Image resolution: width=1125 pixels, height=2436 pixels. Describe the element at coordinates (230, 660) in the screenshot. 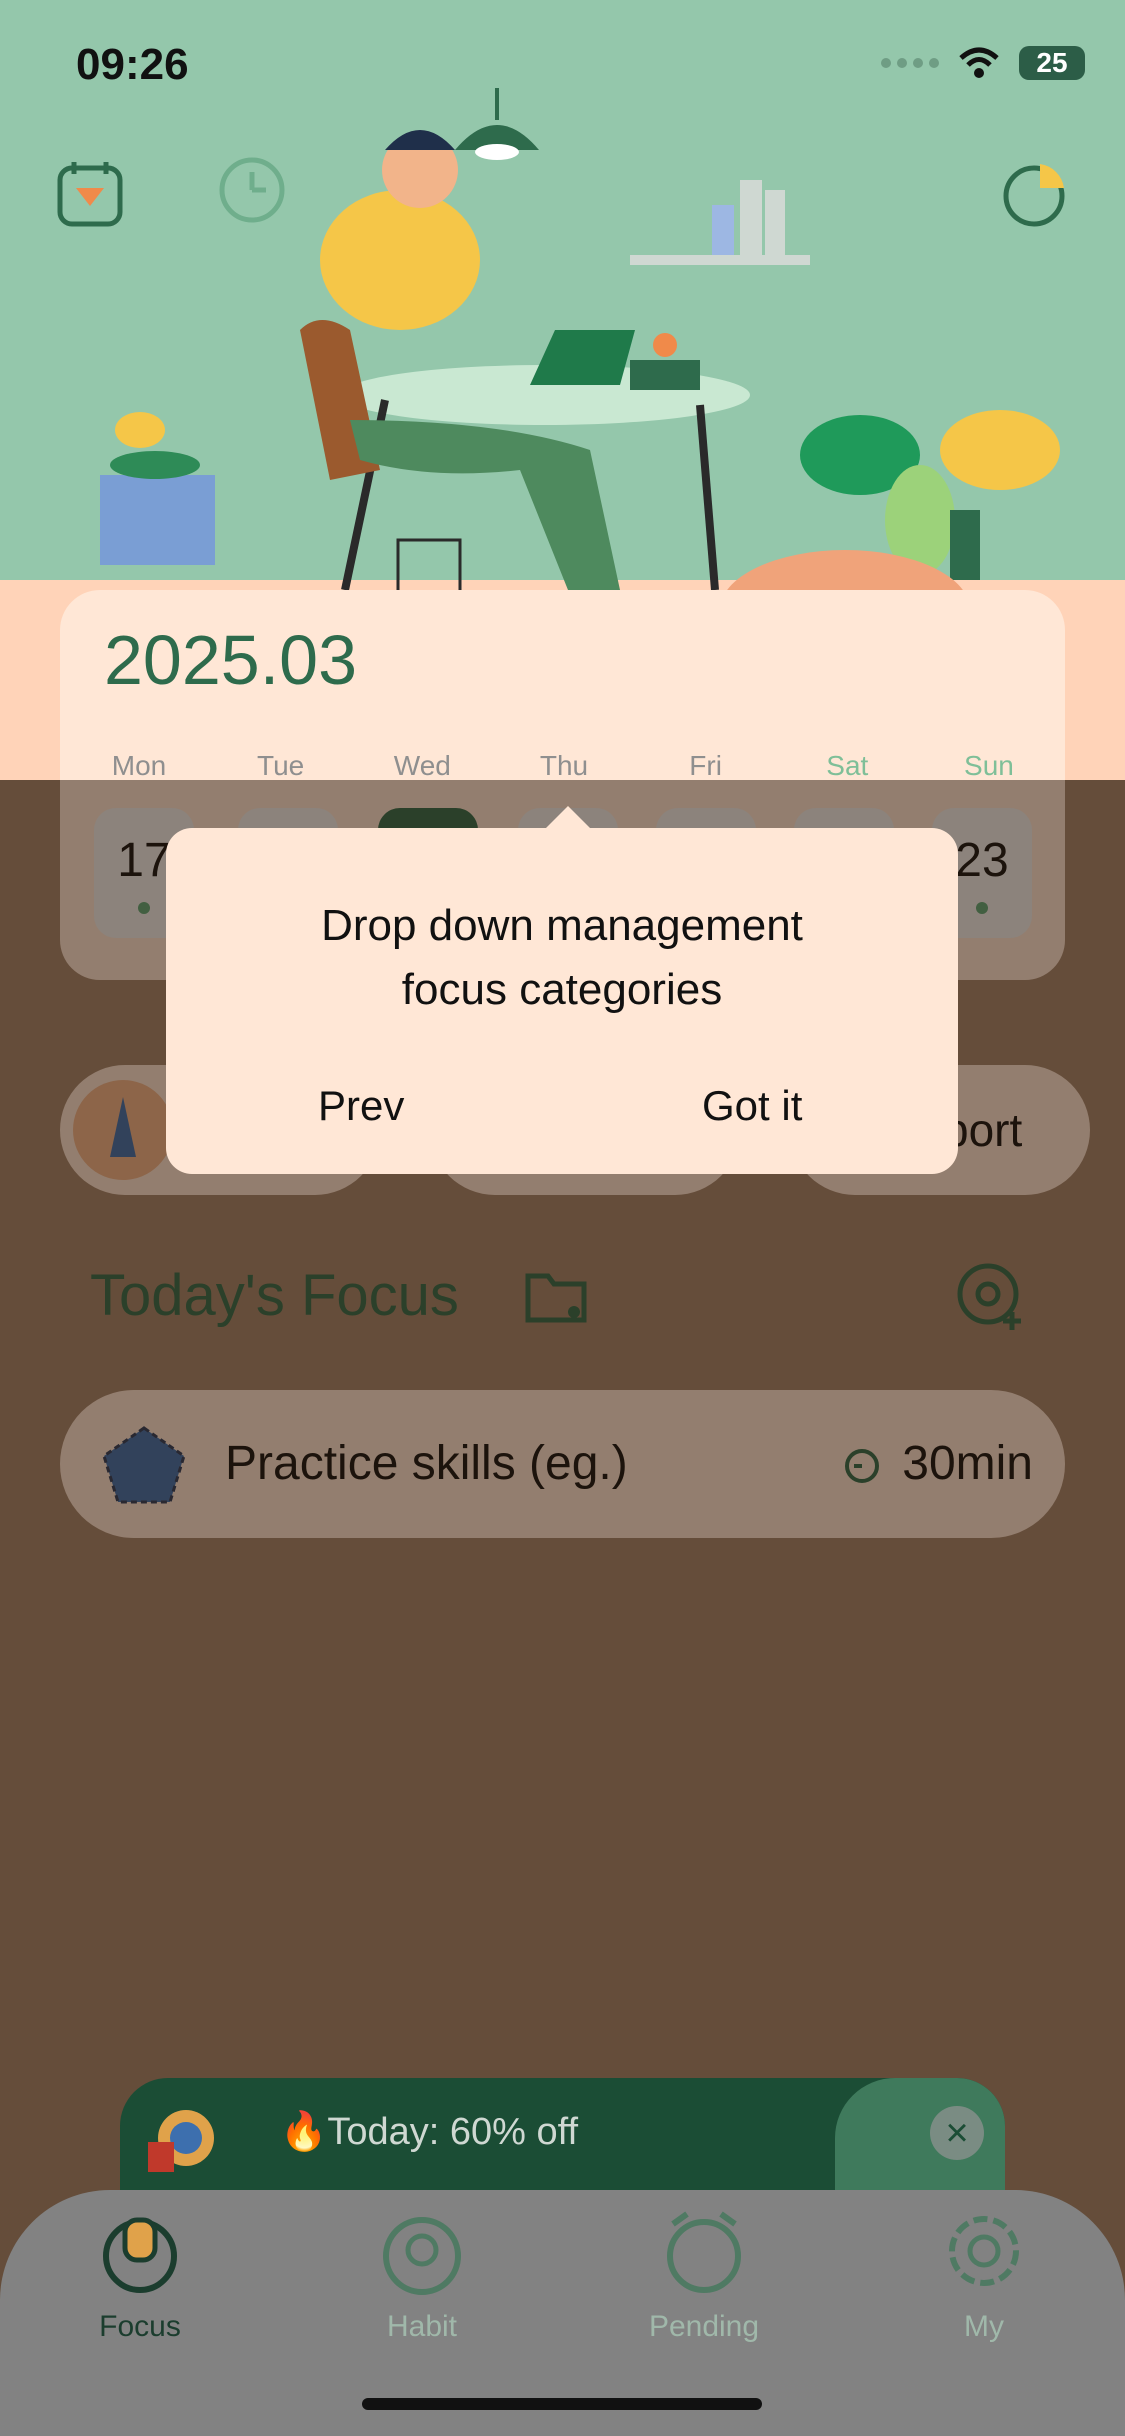

I see `calendar-month: 2025.03` at that location.